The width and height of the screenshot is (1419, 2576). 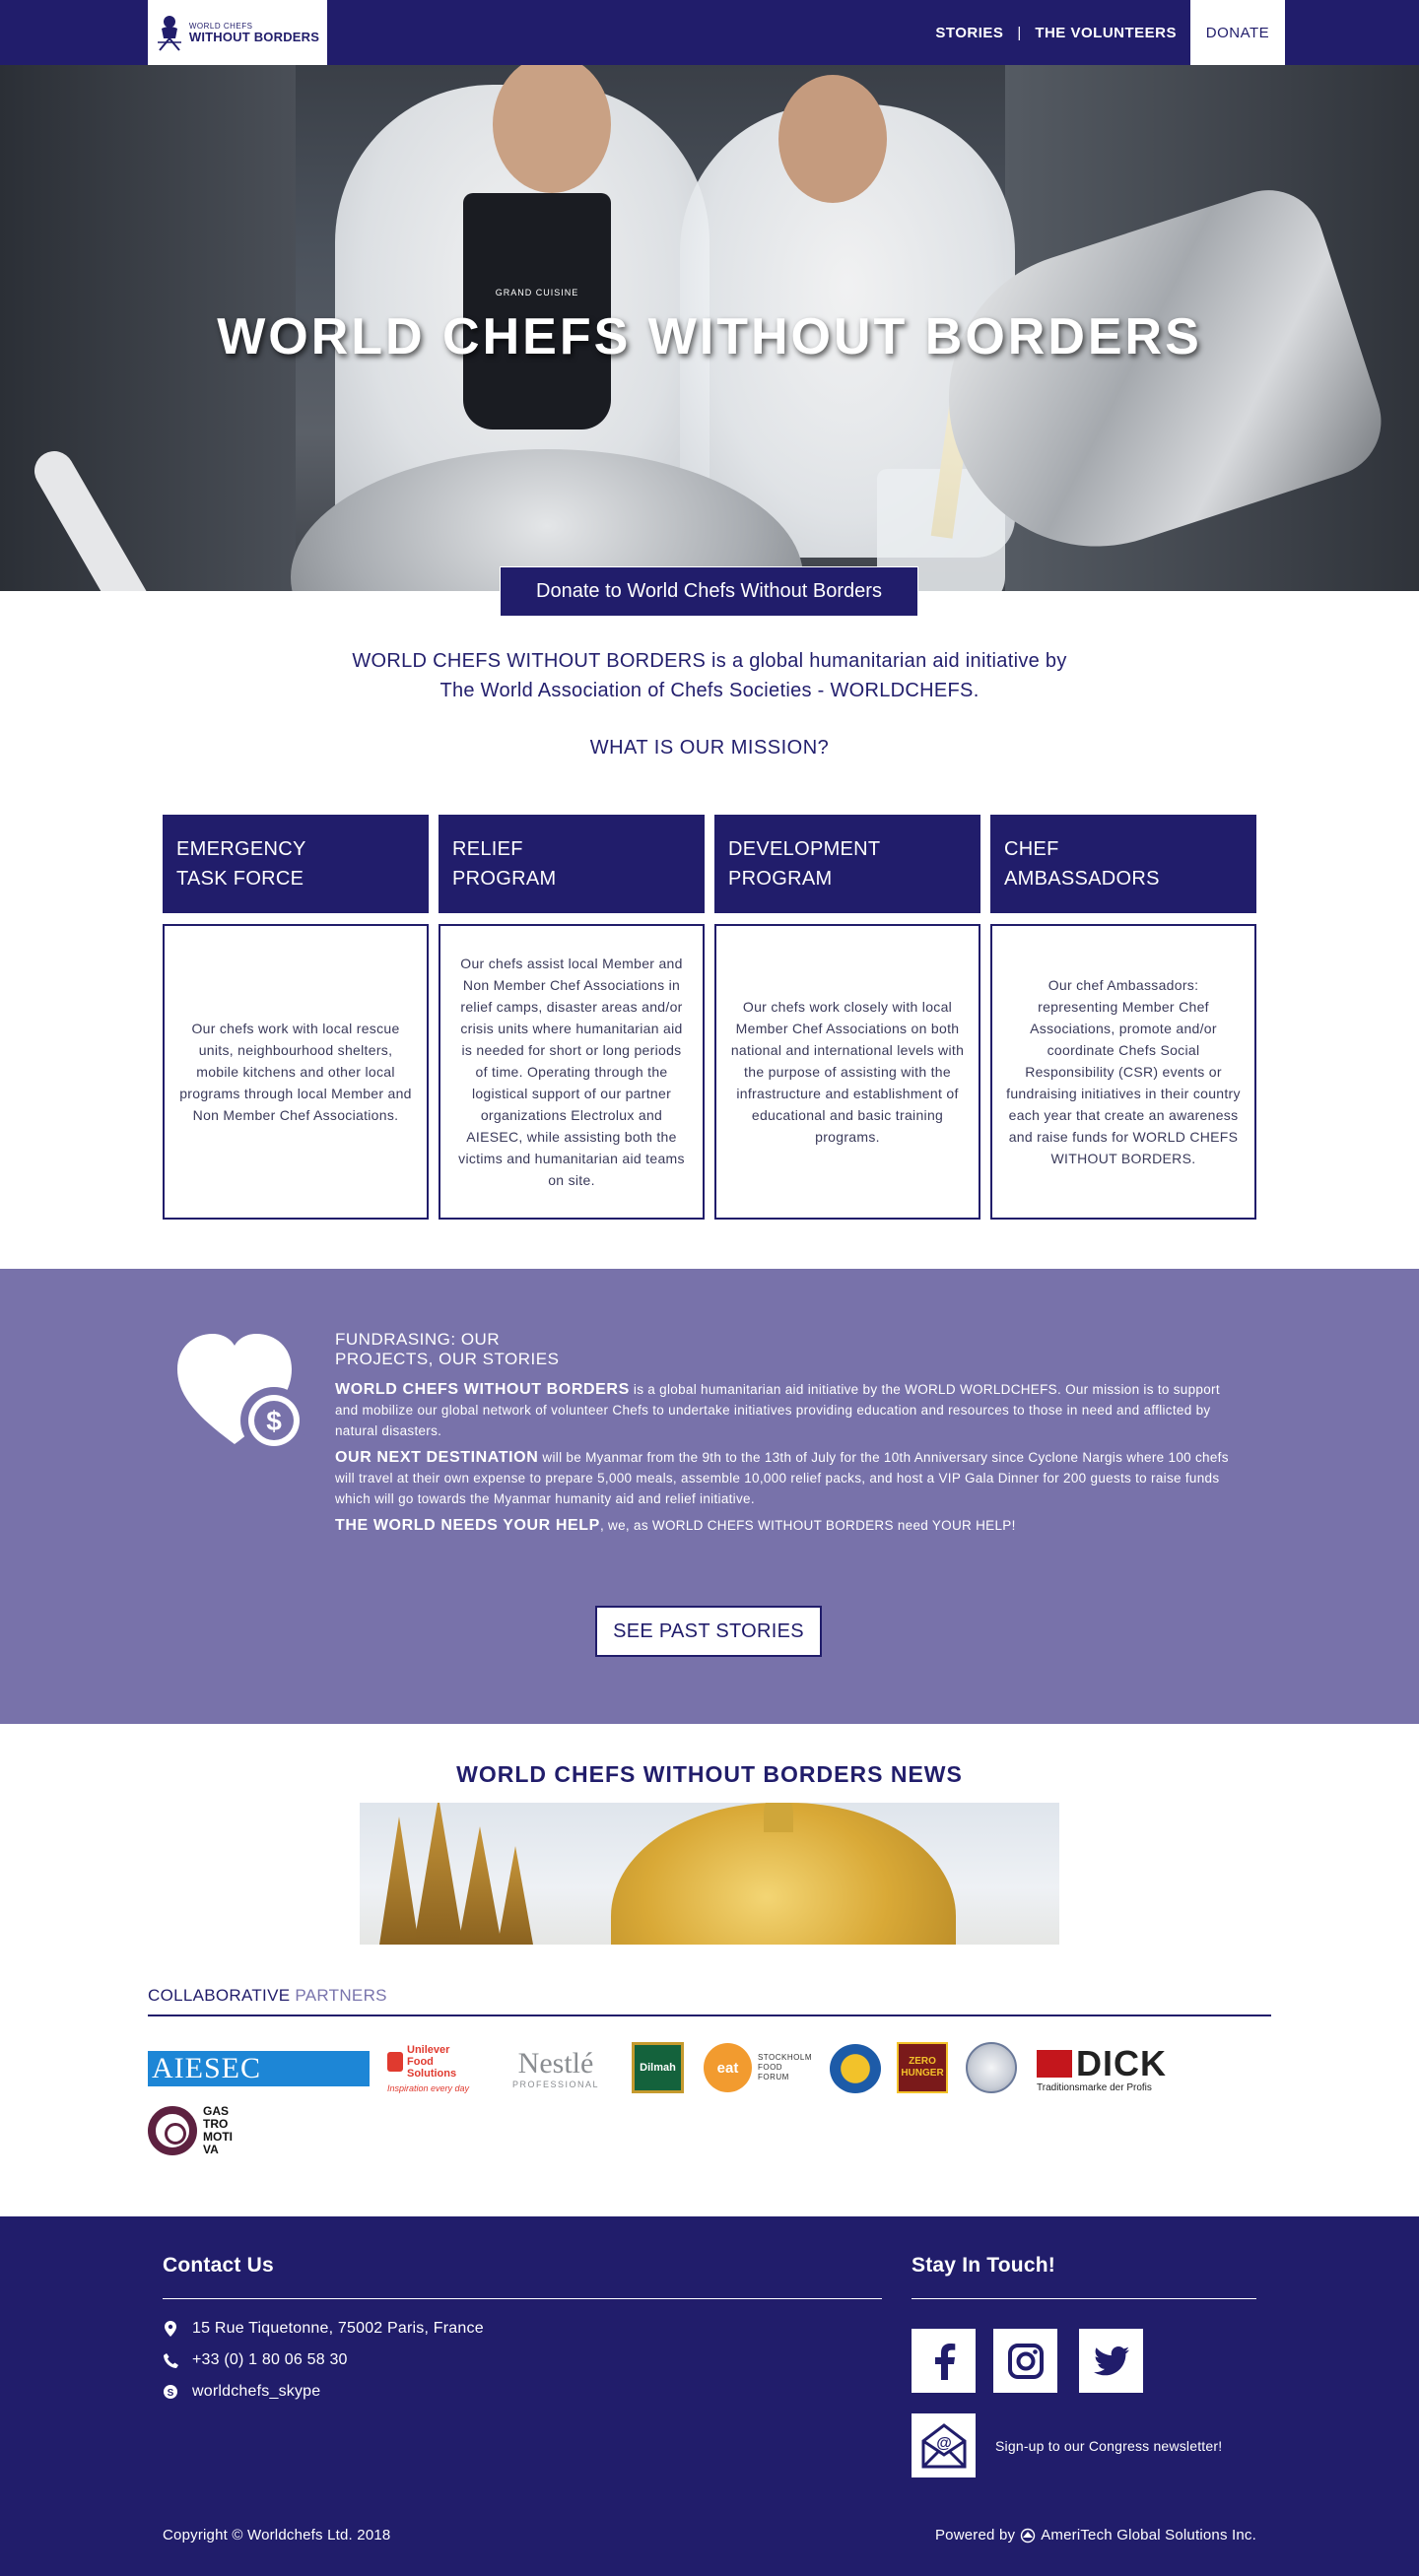 I want to click on logo-text: WORLD CHEFS WITHOUT BORDERS, so click(x=254, y=33).